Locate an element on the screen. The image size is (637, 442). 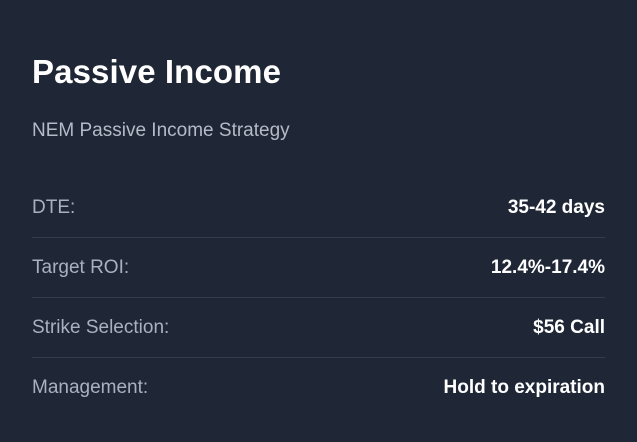
target-roi-value: 12.4%-17.4% is located at coordinates (547, 267).